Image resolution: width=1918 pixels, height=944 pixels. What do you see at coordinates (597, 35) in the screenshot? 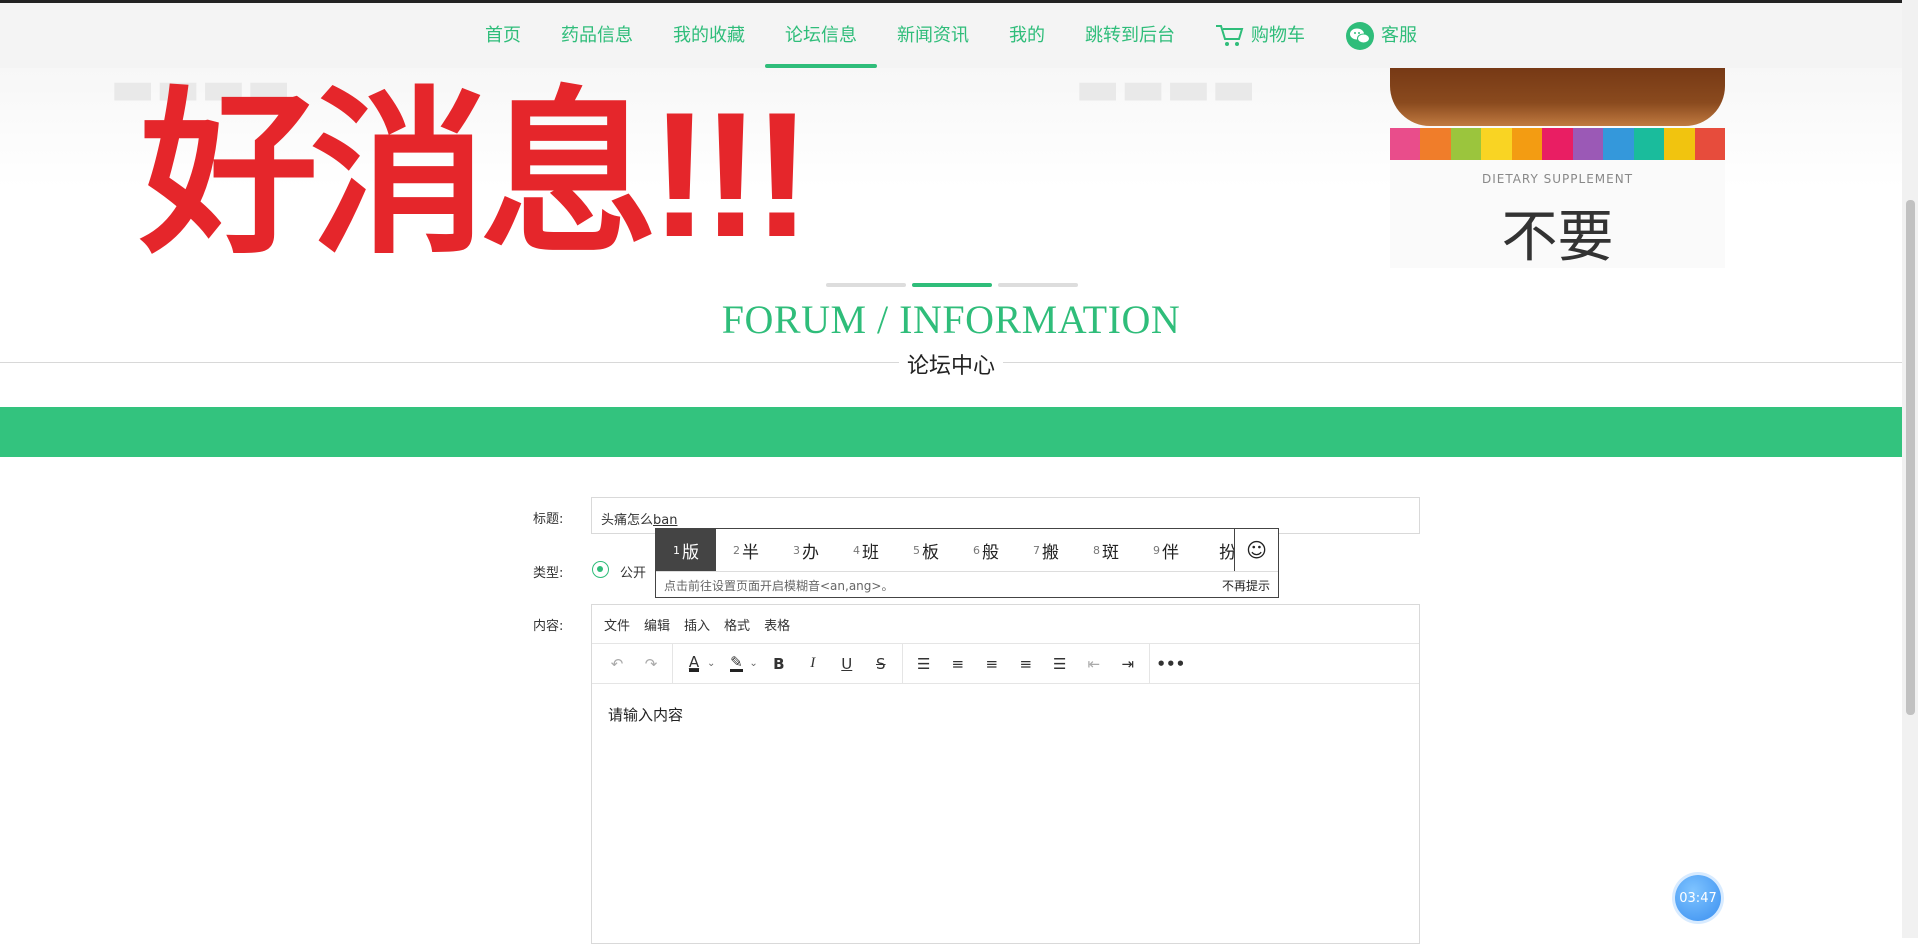
I see `nav-drug-info: 药品信息` at bounding box center [597, 35].